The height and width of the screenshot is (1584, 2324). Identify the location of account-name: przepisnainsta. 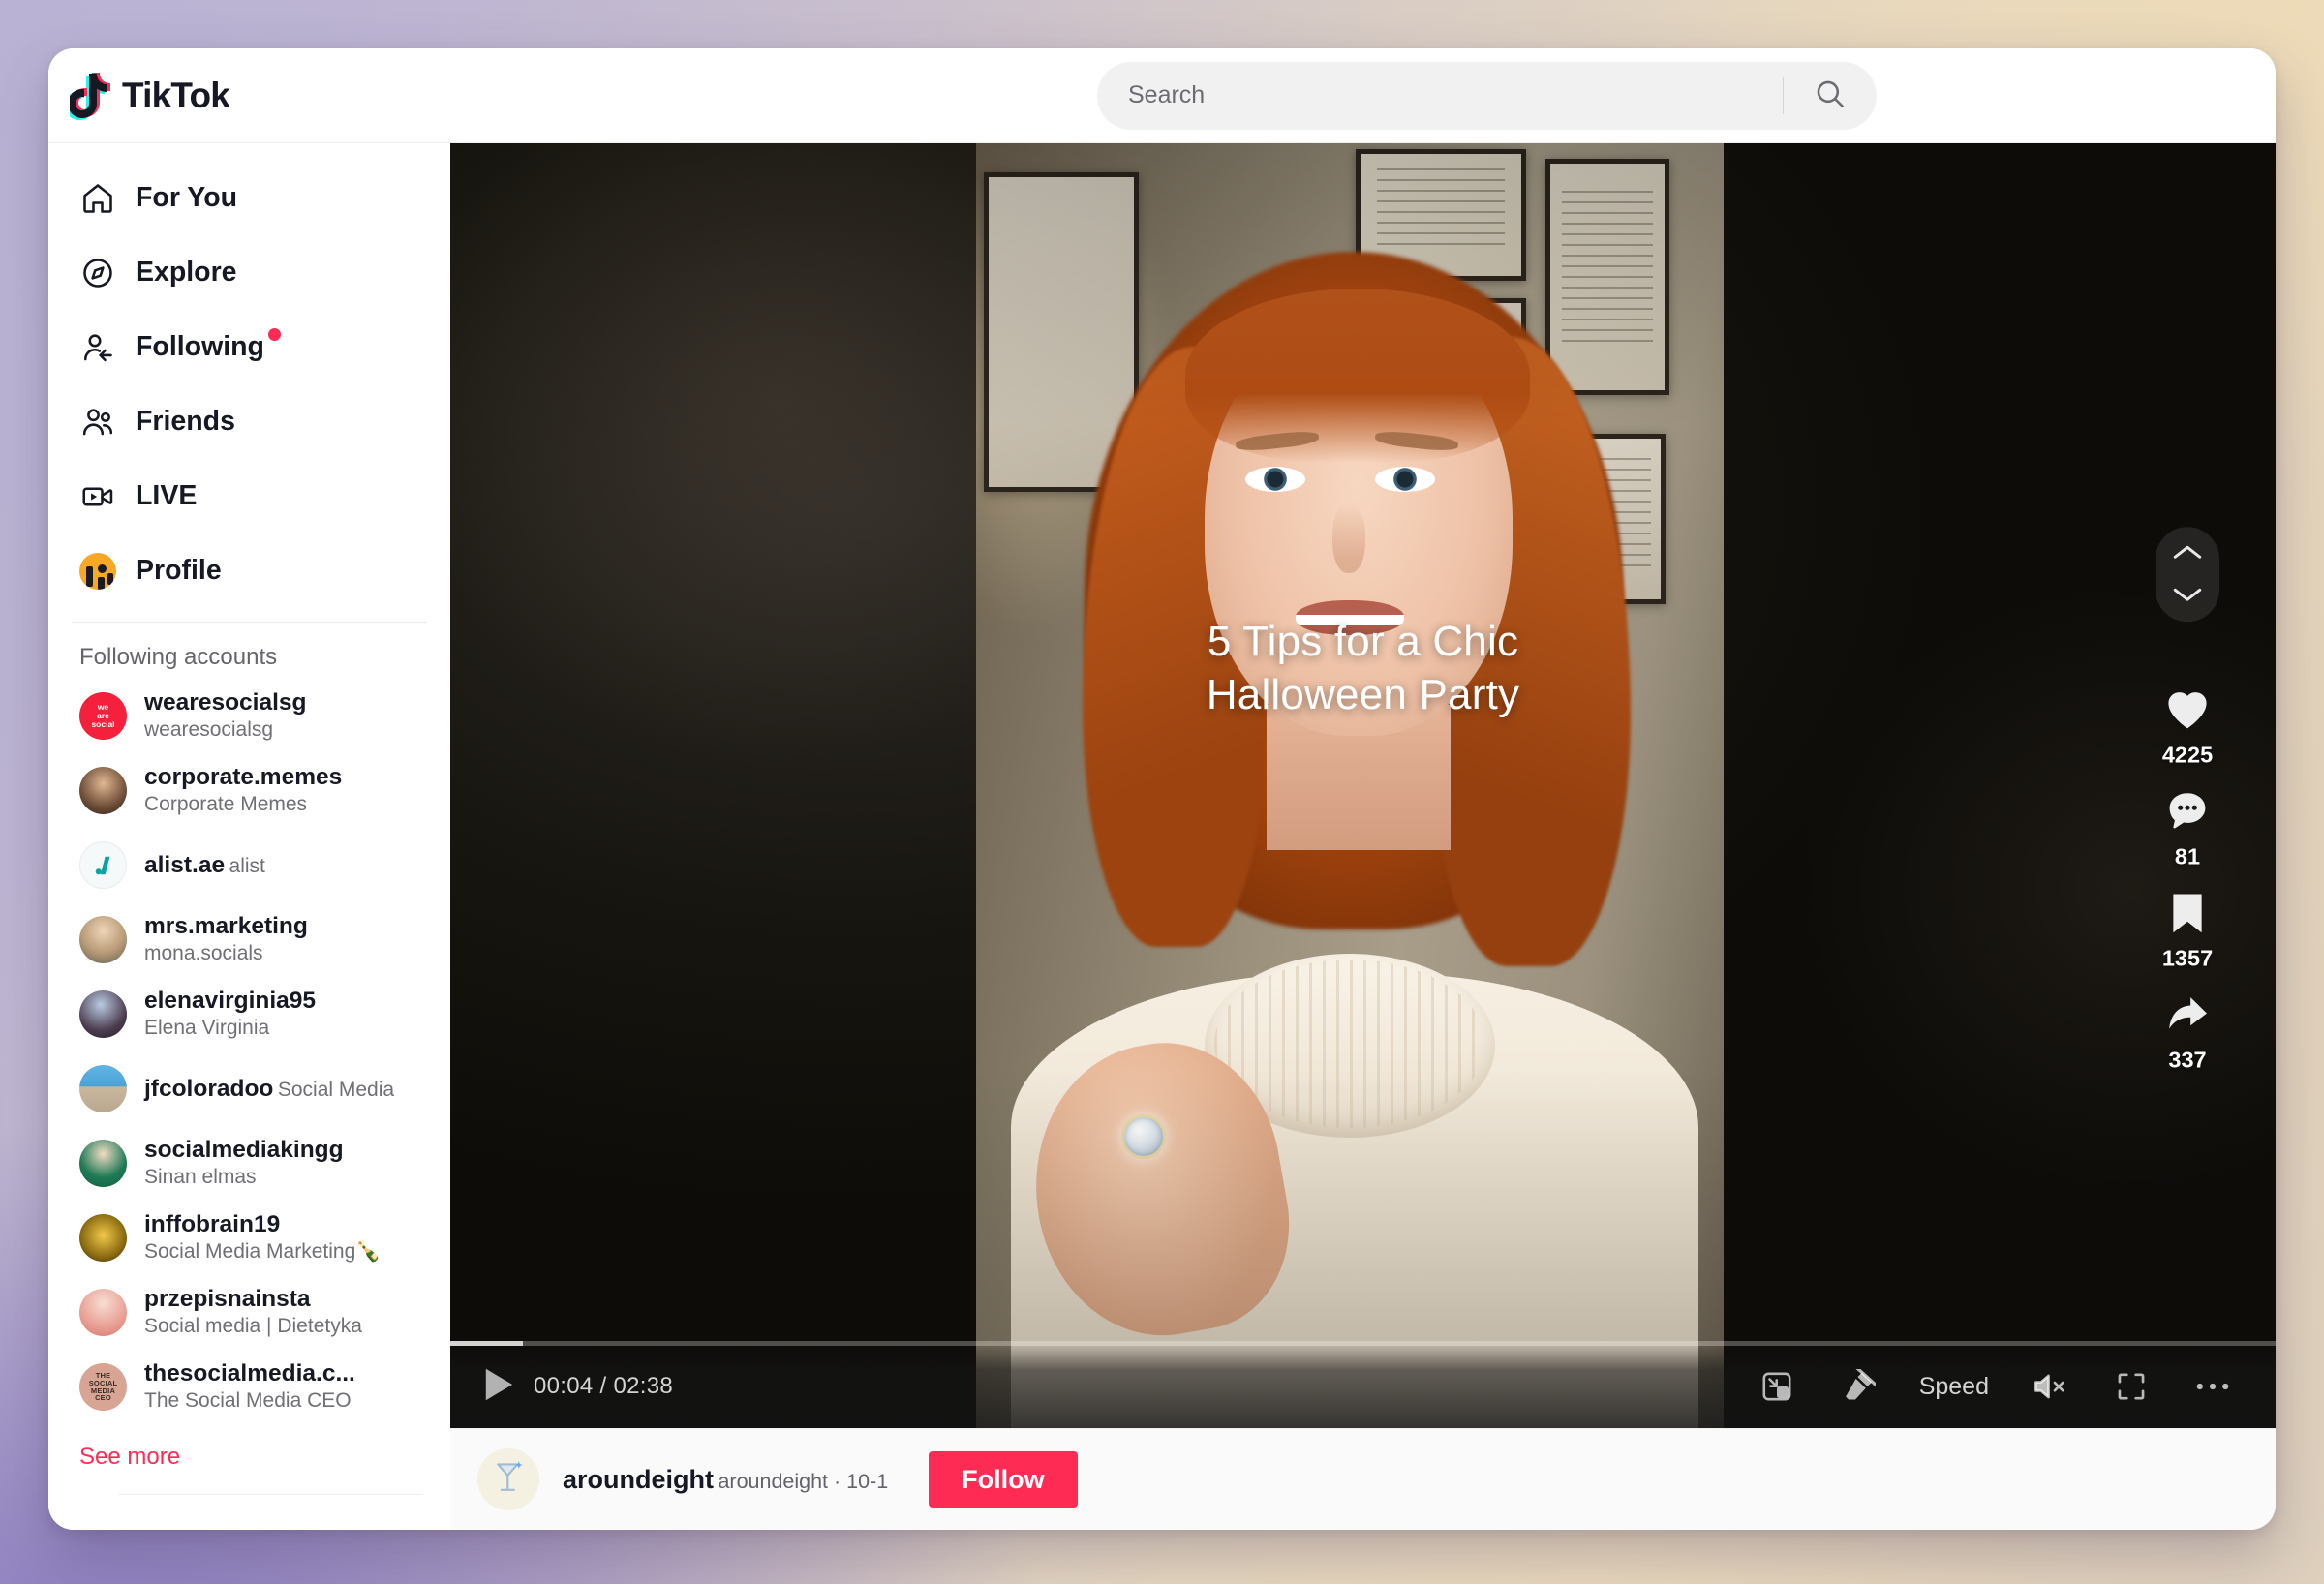
(227, 1299).